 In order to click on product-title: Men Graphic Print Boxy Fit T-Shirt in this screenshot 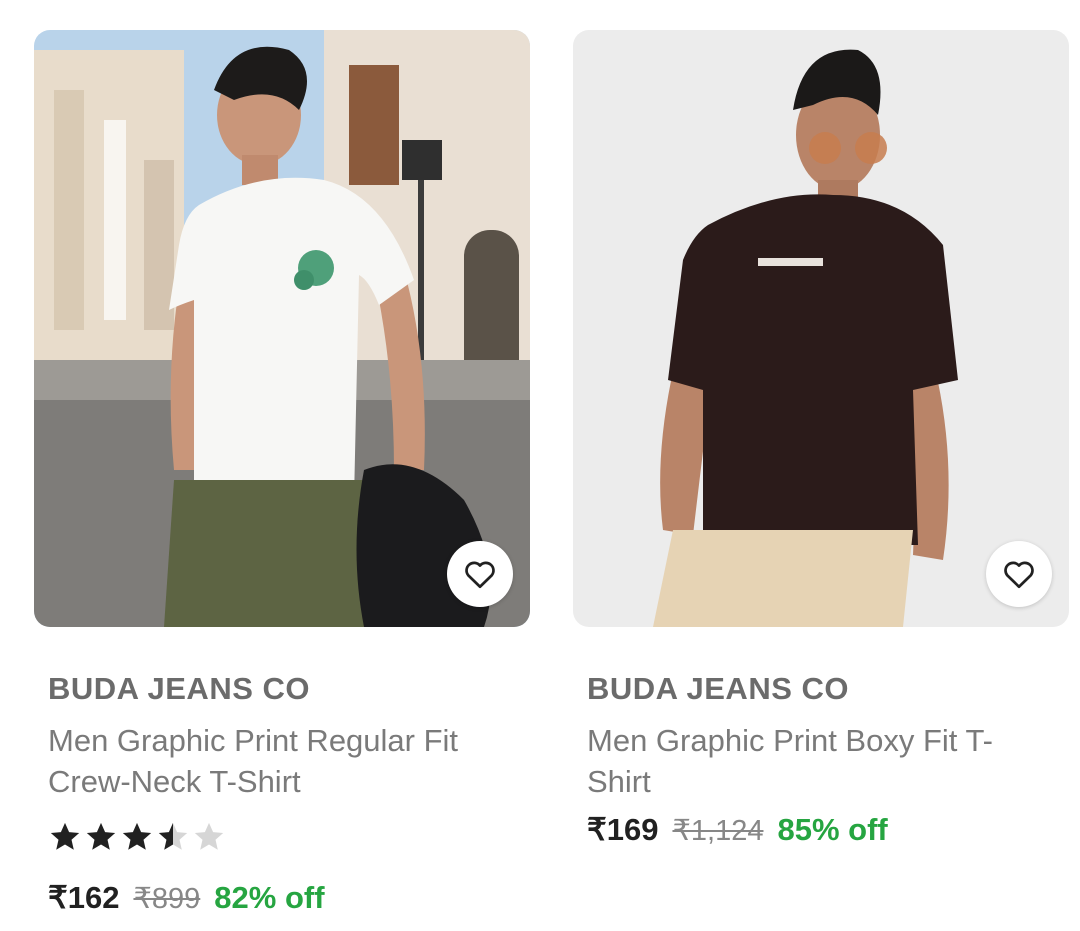, I will do `click(817, 761)`.